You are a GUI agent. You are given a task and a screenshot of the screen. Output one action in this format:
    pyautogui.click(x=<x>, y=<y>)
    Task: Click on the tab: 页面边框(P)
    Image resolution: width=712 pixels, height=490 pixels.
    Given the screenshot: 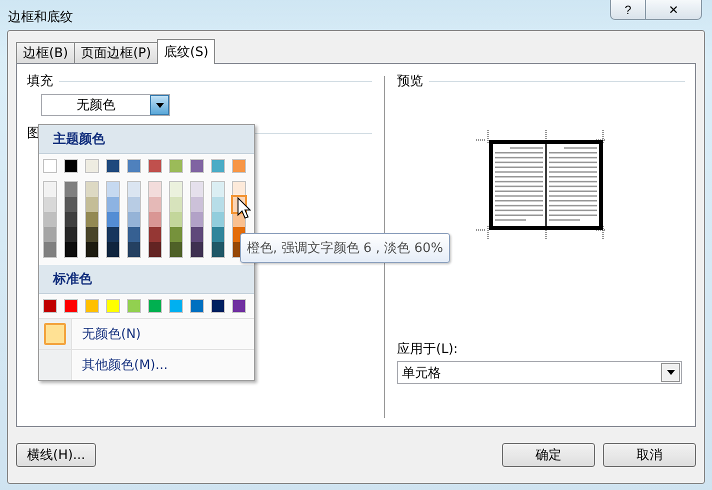 What is the action you would take?
    pyautogui.click(x=116, y=52)
    